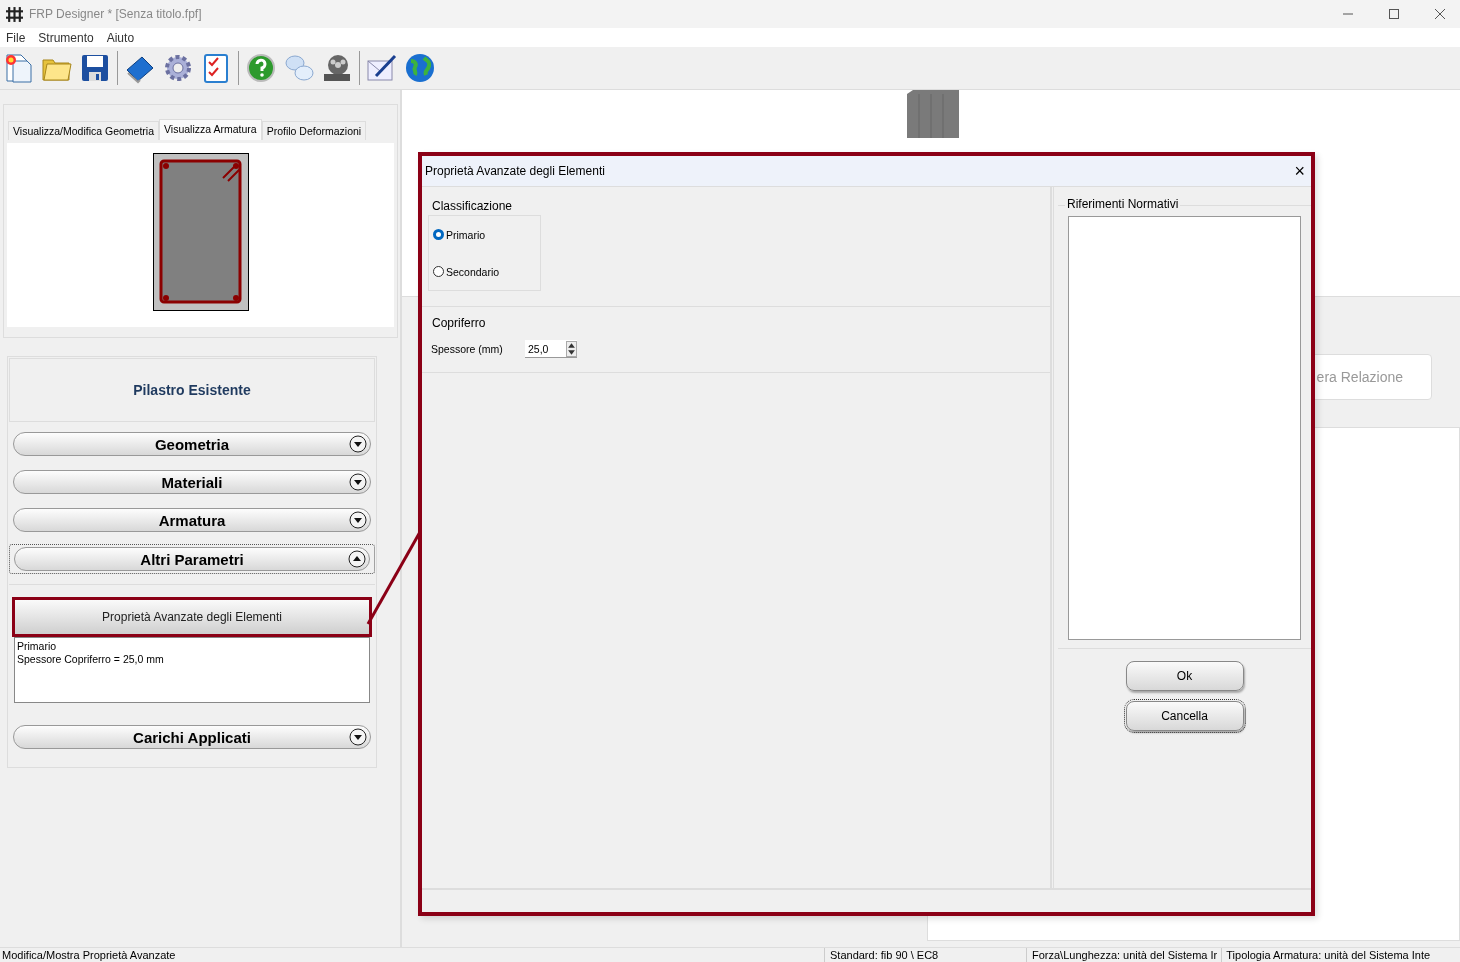 The image size is (1460, 962). I want to click on status-text: Standard: fib 90 \ EC8, so click(925, 955).